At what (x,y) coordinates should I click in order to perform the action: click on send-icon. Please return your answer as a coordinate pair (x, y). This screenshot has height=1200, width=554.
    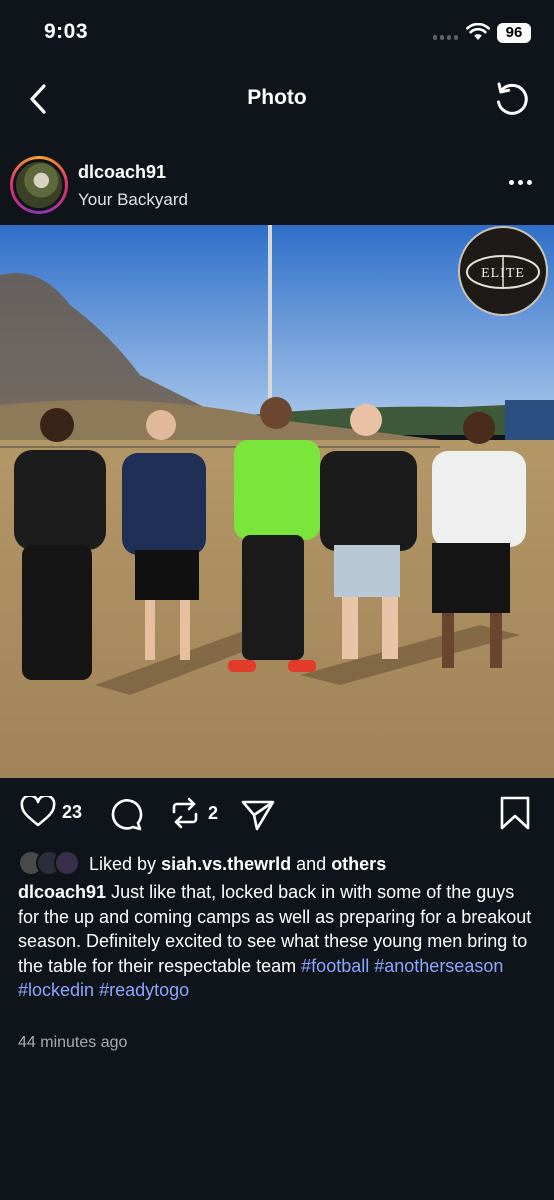
    Looking at the image, I should click on (258, 815).